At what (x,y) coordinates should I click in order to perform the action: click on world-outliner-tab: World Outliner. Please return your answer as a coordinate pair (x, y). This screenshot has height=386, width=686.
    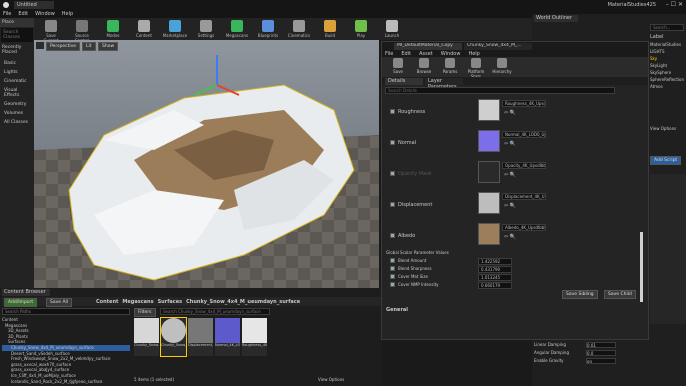
    Looking at the image, I should click on (556, 18).